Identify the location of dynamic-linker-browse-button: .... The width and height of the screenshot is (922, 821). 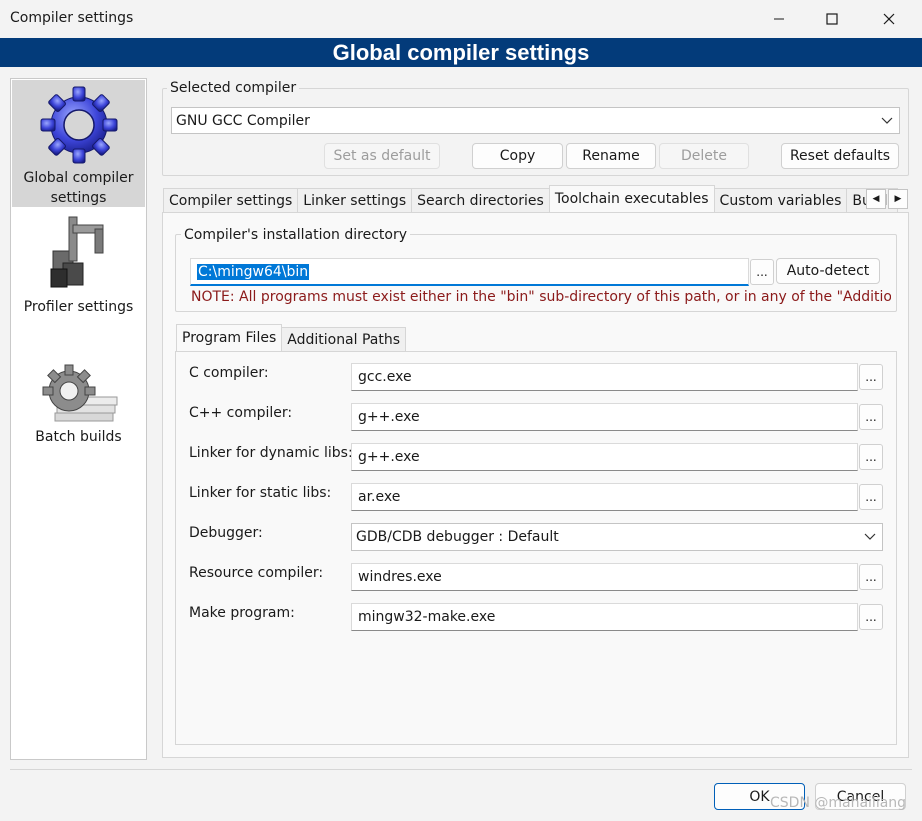
(871, 457).